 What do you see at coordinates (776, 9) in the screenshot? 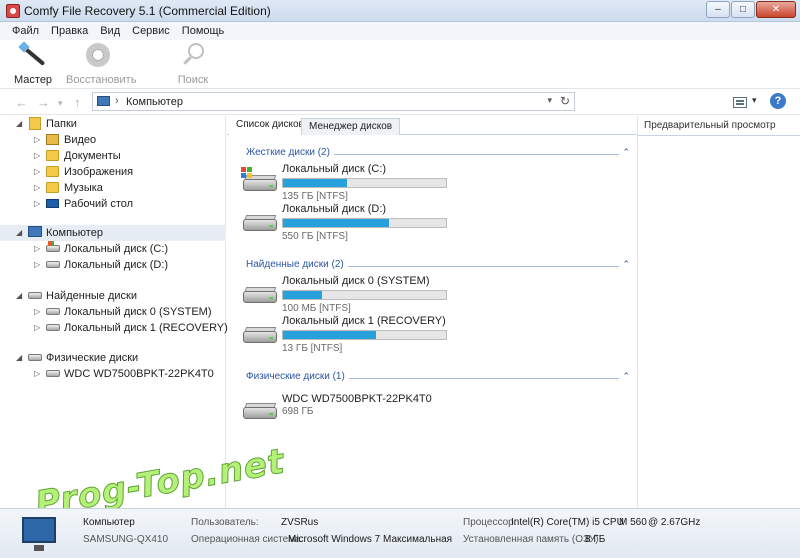
I see `close-button: ✕` at bounding box center [776, 9].